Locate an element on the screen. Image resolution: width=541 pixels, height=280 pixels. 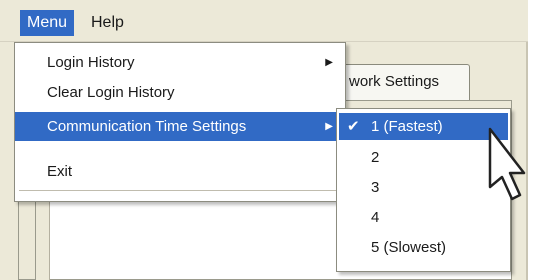
submenu-item-5-slowest: 5 (Slowest) is located at coordinates (423, 247).